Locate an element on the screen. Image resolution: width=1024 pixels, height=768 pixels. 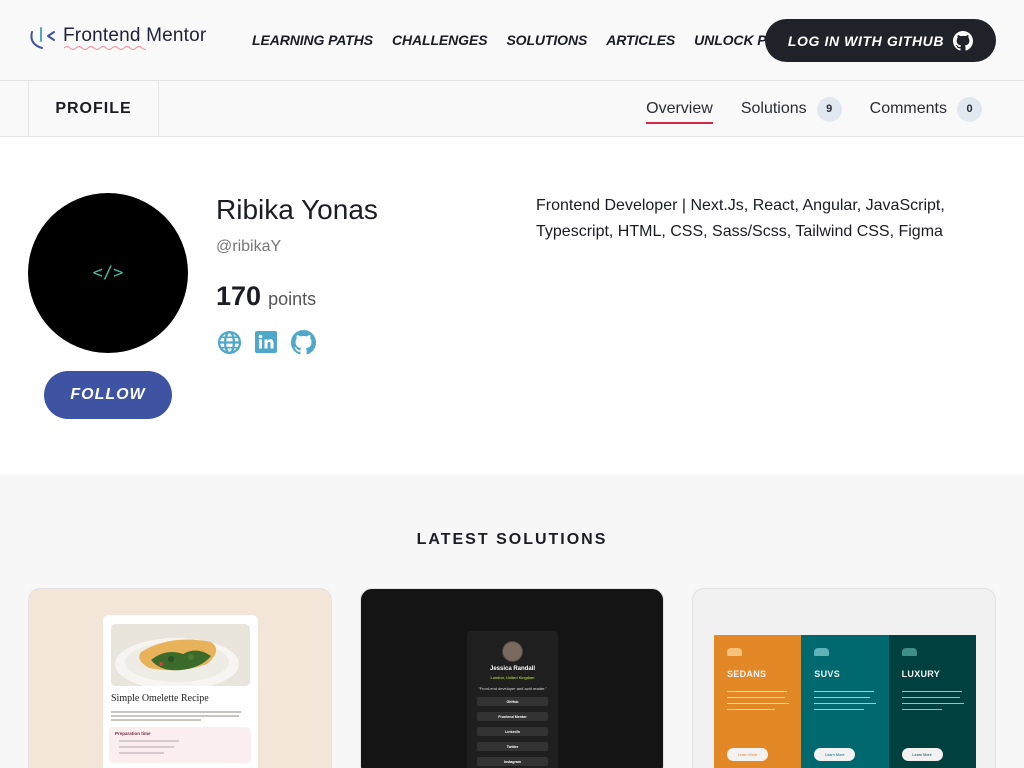
profile-handle: @ribikaY is located at coordinates (249, 246).